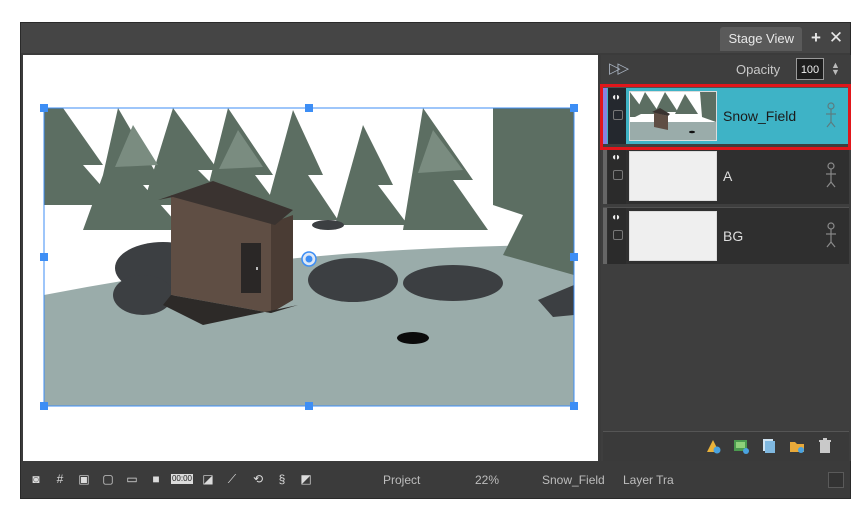 The width and height of the screenshot is (859, 506). Describe the element at coordinates (401, 480) in the screenshot. I see `camera-select: Project` at that location.